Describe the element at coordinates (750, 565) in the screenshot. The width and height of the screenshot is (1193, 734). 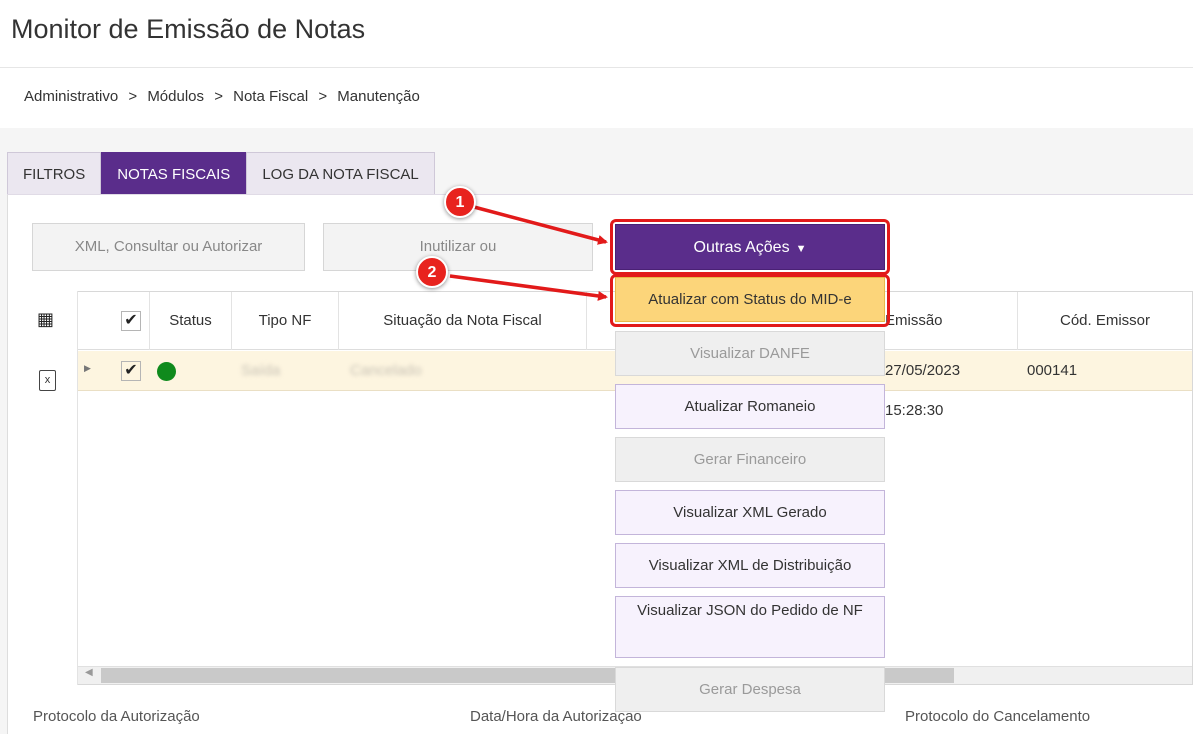
I see `menu-item-visualizar-xml-distribuicao: Visualizar XML de Distribuição` at that location.